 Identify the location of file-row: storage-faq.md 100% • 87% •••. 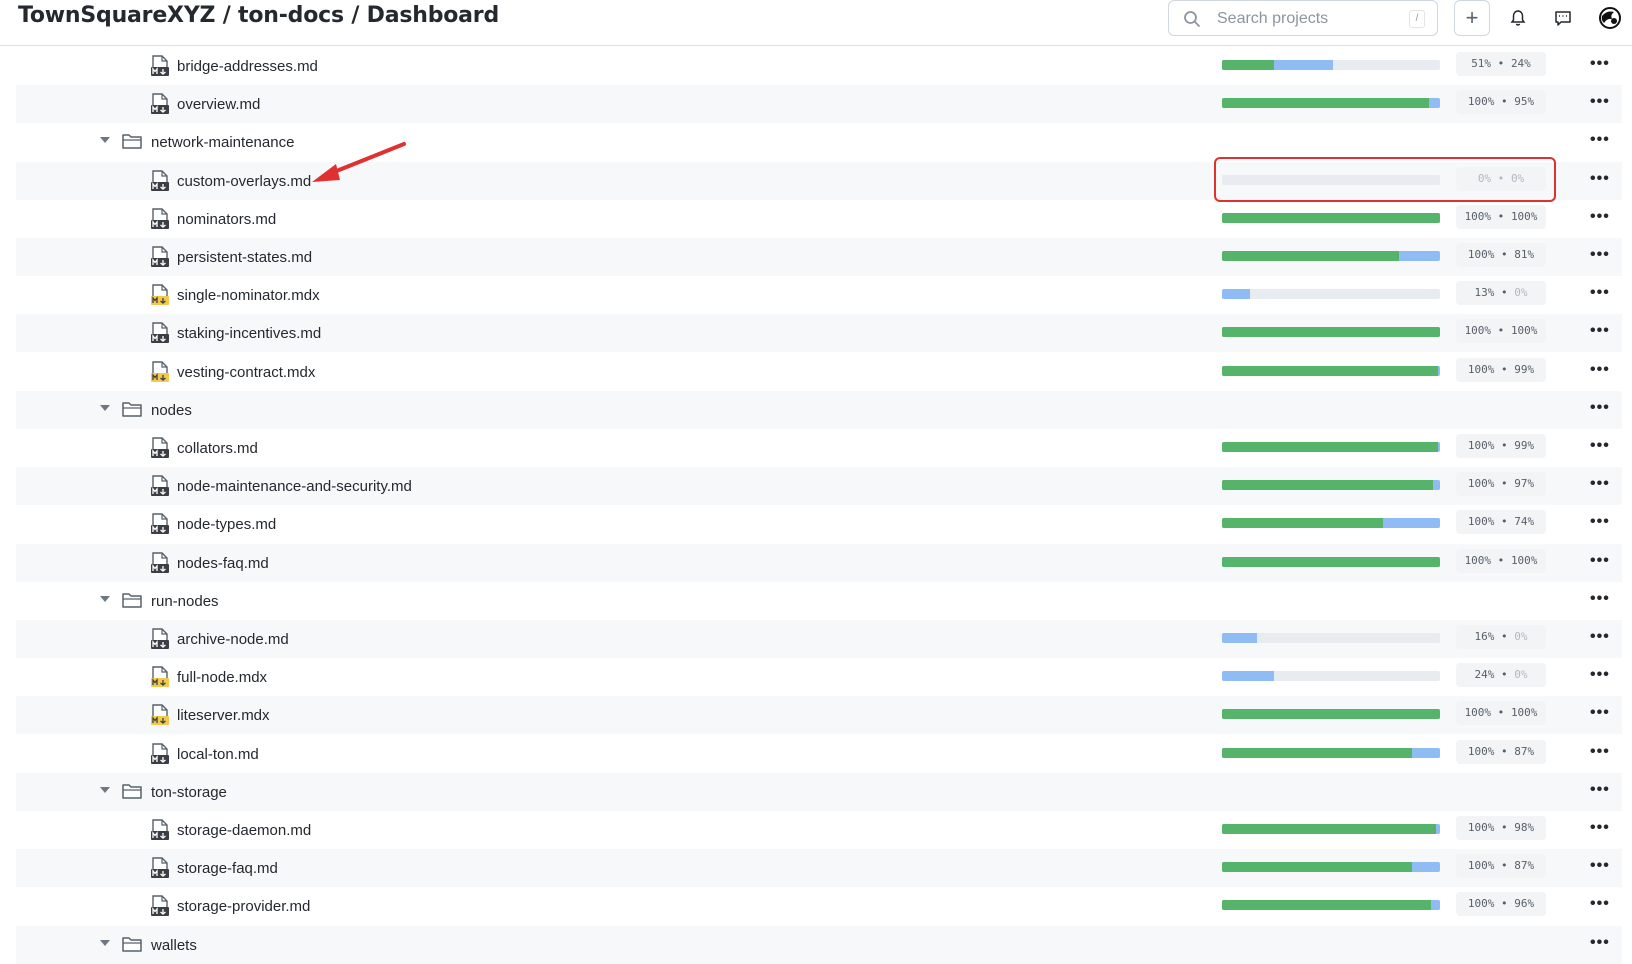
(819, 868).